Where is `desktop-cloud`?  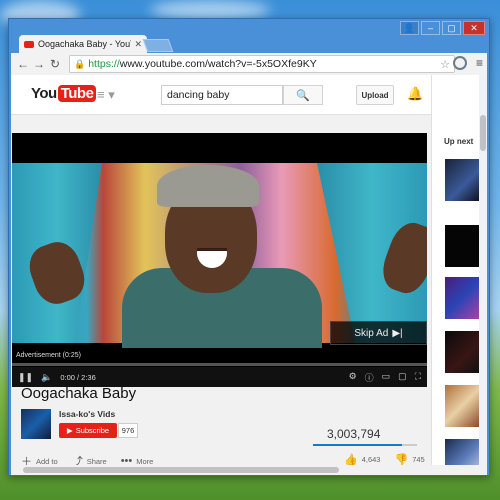 desktop-cloud is located at coordinates (210, 10).